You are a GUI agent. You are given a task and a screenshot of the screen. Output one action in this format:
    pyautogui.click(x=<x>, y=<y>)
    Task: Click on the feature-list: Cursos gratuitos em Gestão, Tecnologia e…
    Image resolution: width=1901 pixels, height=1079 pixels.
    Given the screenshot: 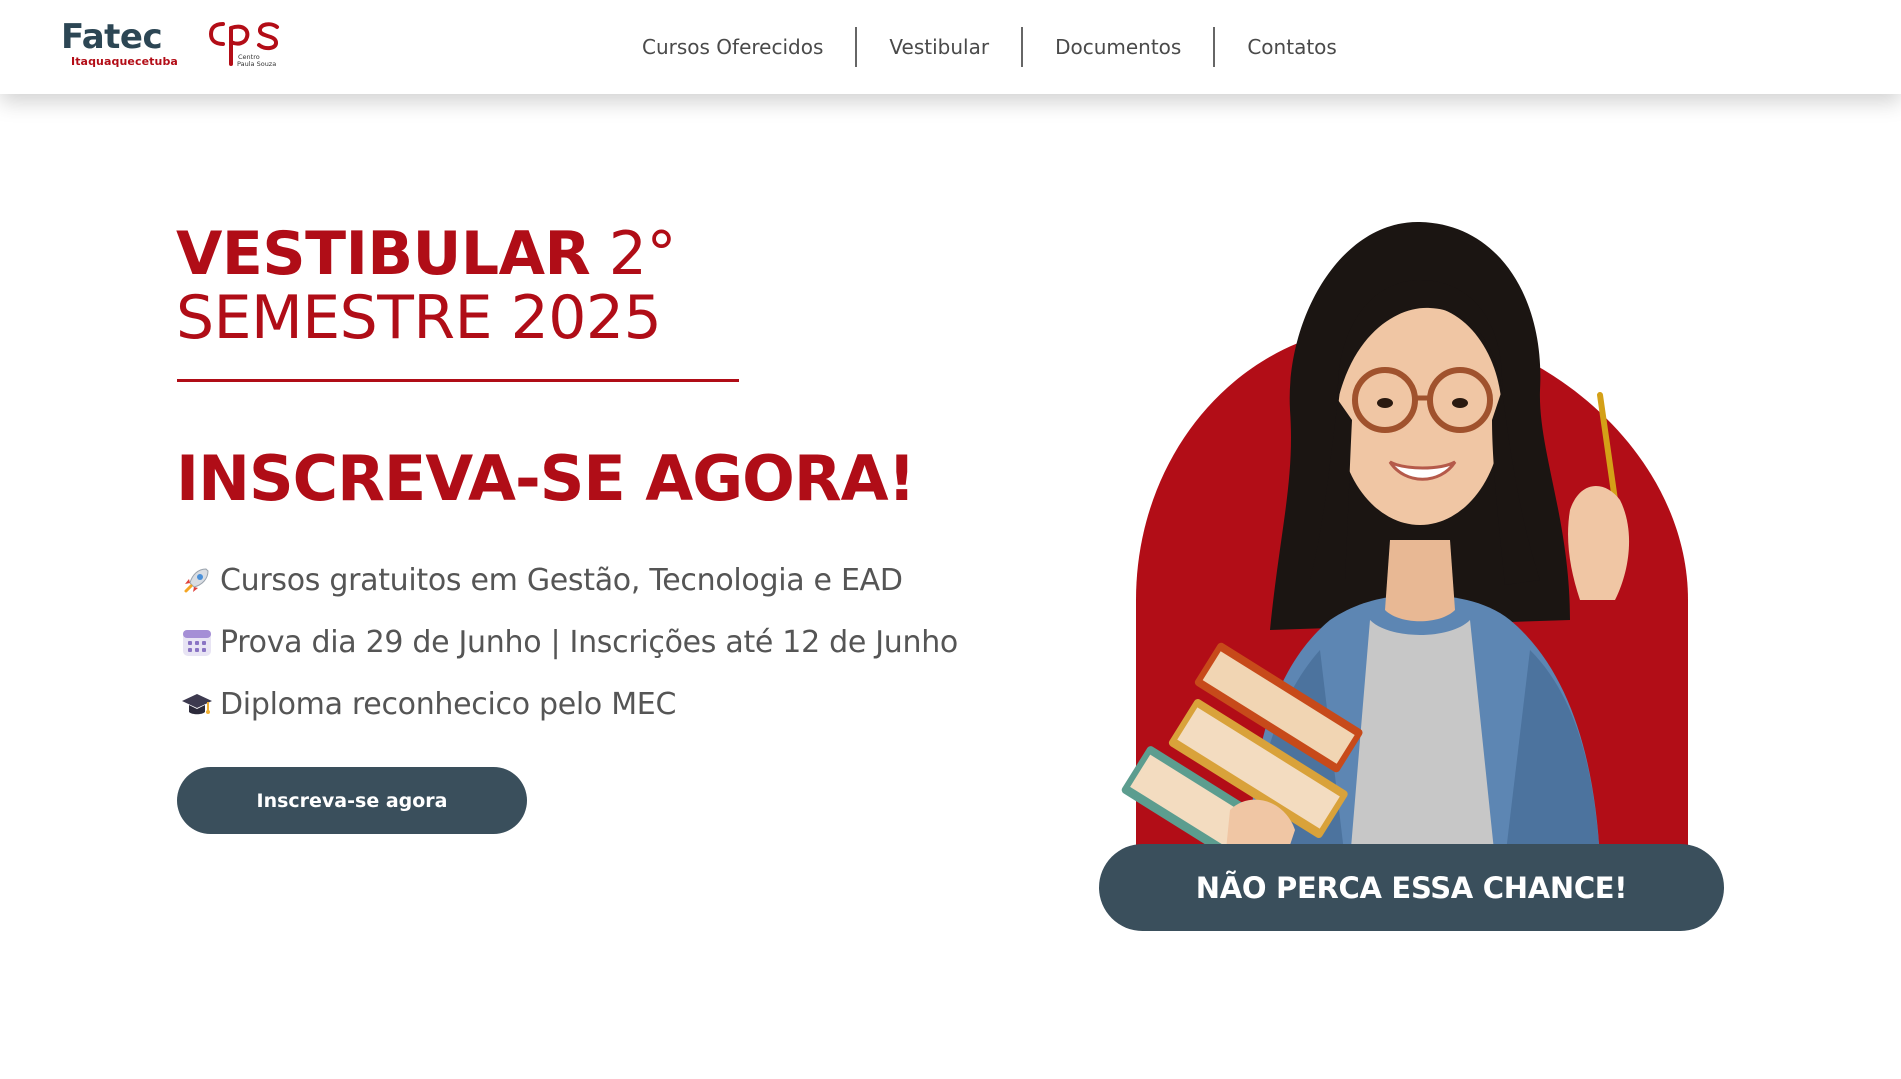 What is the action you would take?
    pyautogui.click(x=569, y=653)
    